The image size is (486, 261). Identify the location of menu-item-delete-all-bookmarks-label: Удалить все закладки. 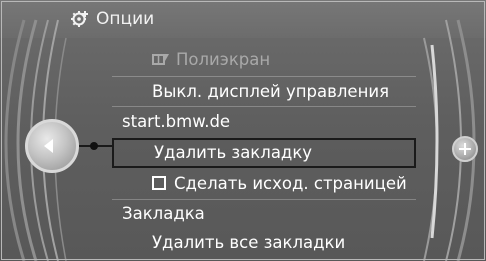
(249, 242).